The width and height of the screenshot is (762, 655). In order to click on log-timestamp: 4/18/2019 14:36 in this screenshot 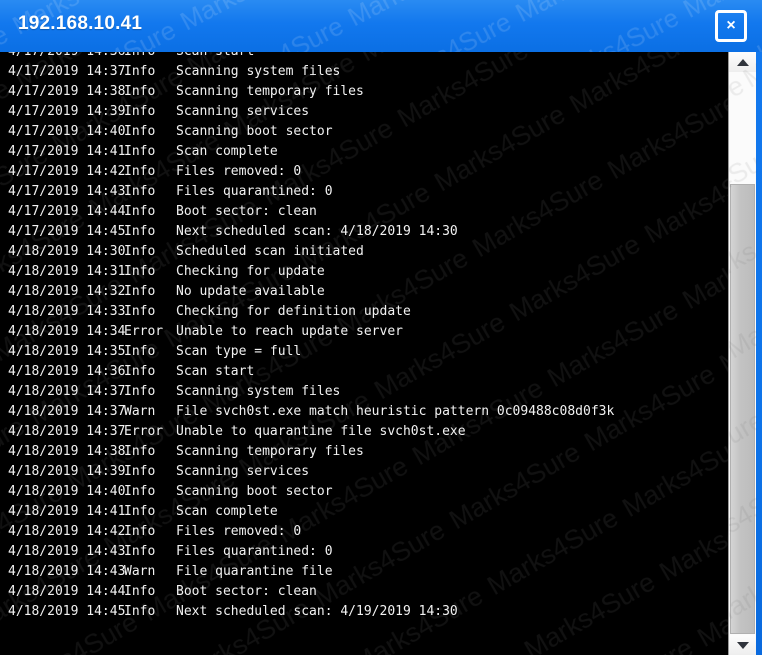, I will do `click(67, 371)`.